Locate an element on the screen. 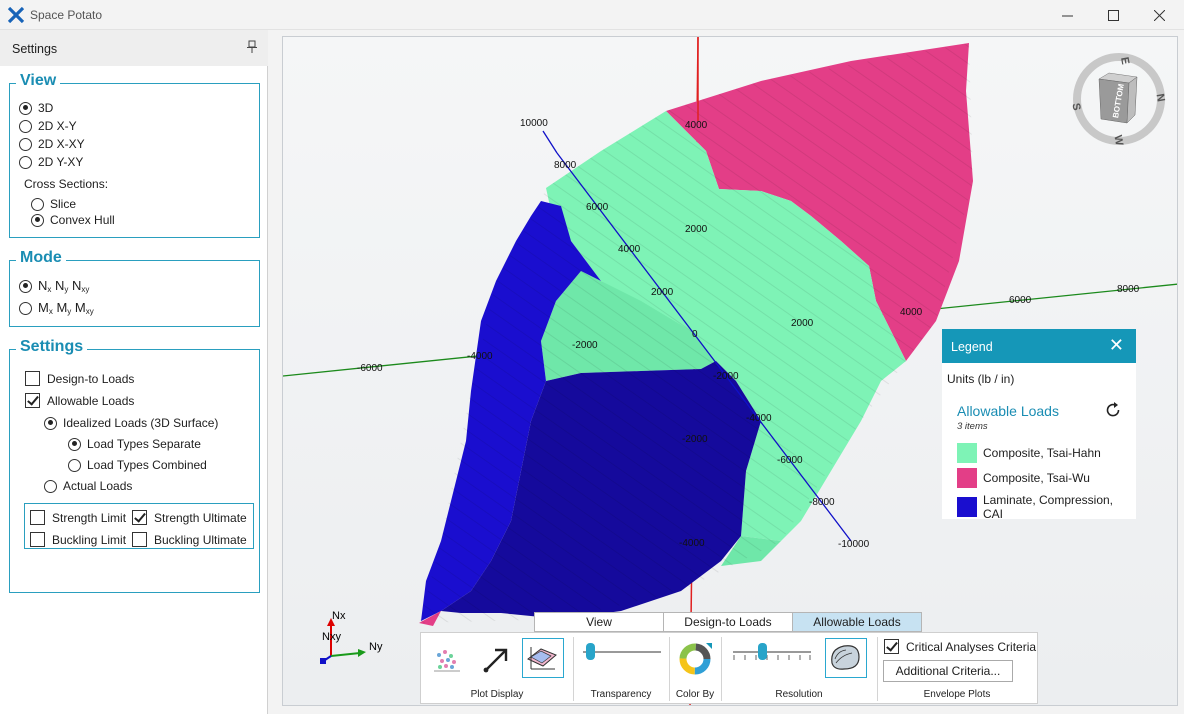 The width and height of the screenshot is (1184, 714). mode-option-n: Nx Ny Nxy is located at coordinates (54, 286).